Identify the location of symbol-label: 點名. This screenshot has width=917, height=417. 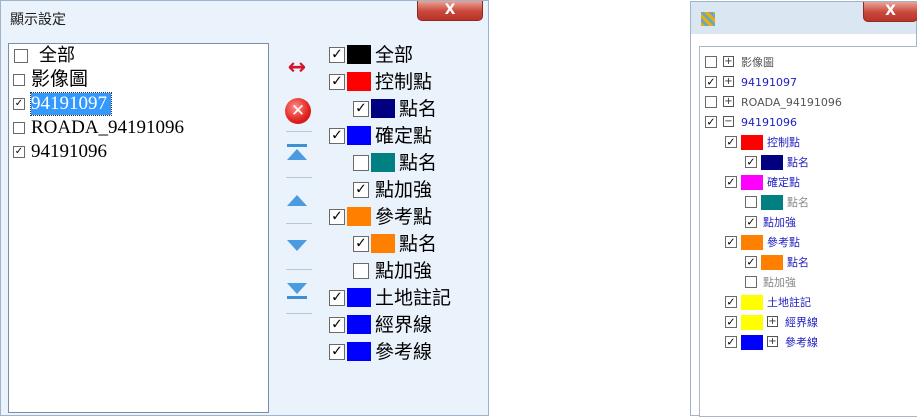
(418, 109).